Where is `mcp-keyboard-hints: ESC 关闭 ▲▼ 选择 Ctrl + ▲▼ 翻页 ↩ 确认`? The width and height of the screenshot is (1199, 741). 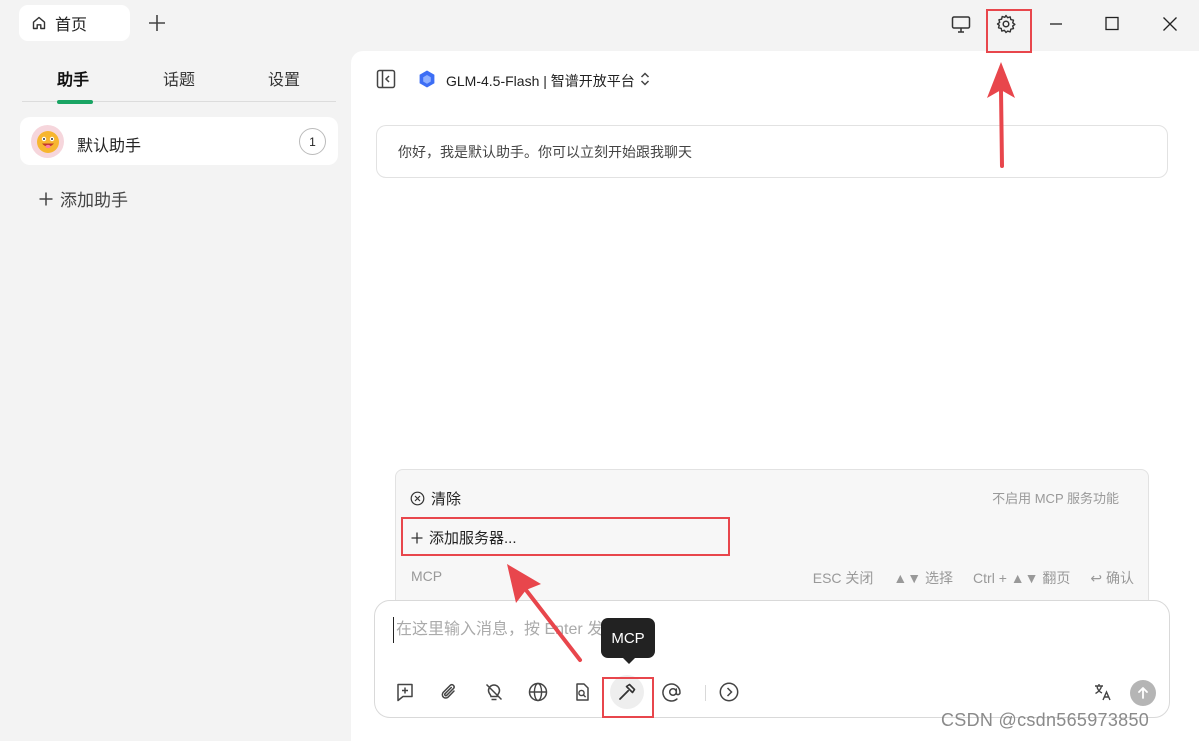 mcp-keyboard-hints: ESC 关闭 ▲▼ 选择 Ctrl + ▲▼ 翻页 ↩ 确认 is located at coordinates (973, 578).